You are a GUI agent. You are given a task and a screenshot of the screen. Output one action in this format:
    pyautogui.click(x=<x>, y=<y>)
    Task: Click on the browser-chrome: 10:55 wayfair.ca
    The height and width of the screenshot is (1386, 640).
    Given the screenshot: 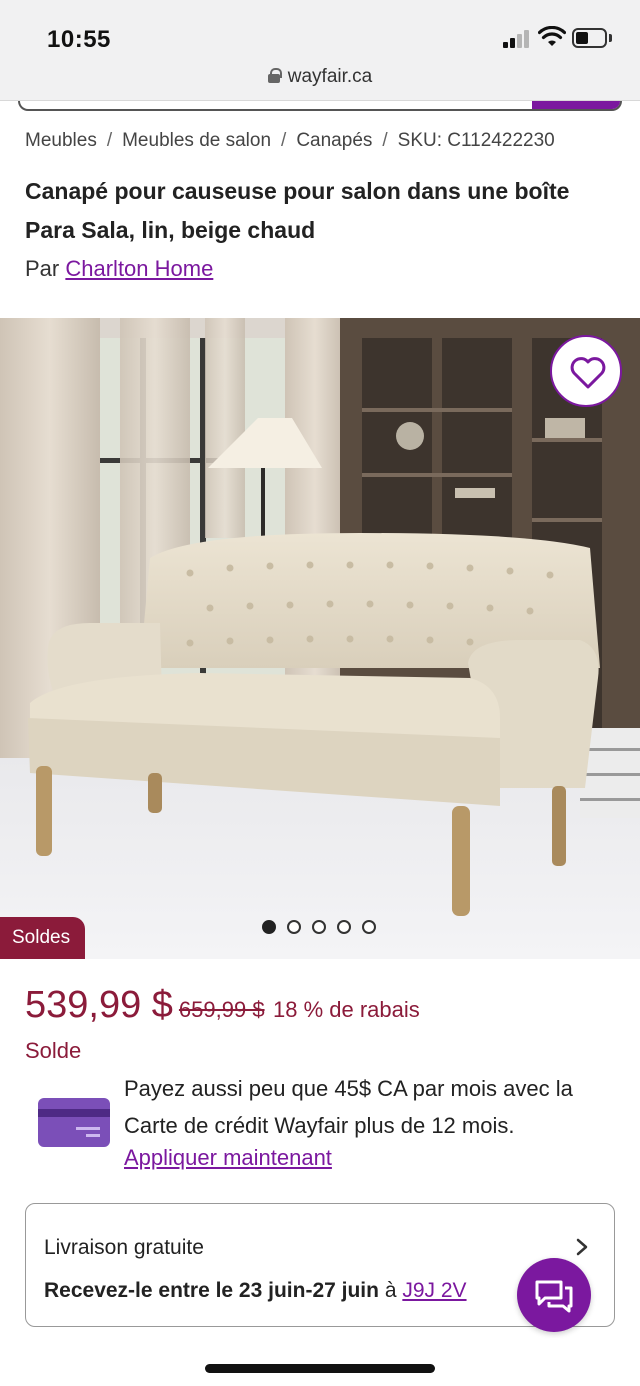 What is the action you would take?
    pyautogui.click(x=320, y=50)
    